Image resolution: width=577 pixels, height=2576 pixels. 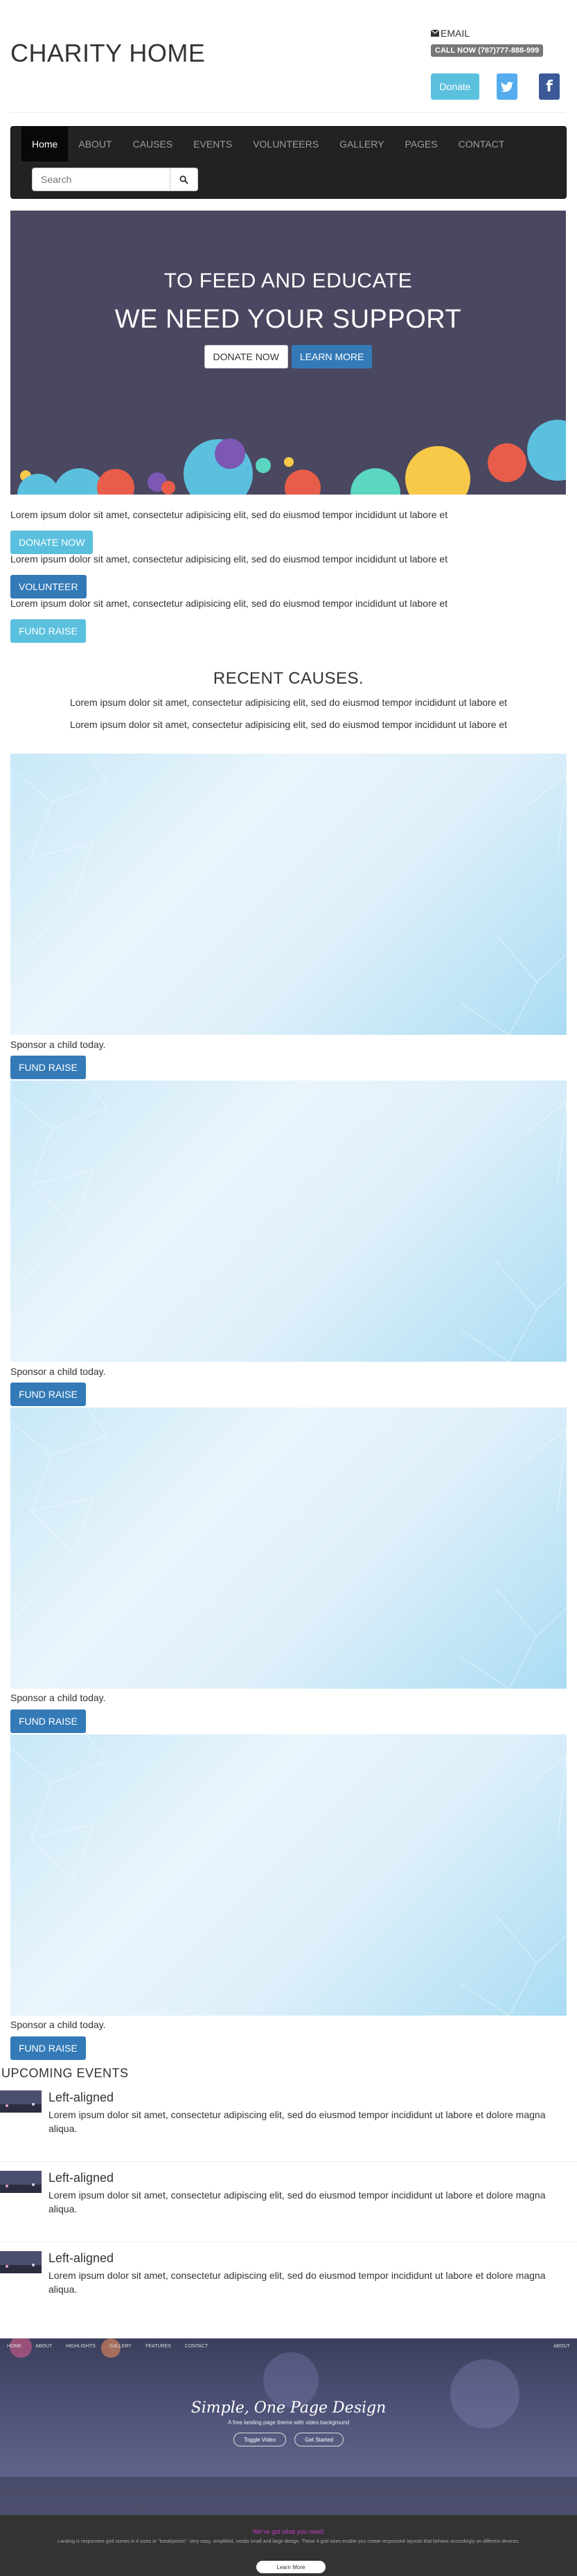 What do you see at coordinates (48, 586) in the screenshot?
I see `intro-volunteer-button: VOLUNTEER` at bounding box center [48, 586].